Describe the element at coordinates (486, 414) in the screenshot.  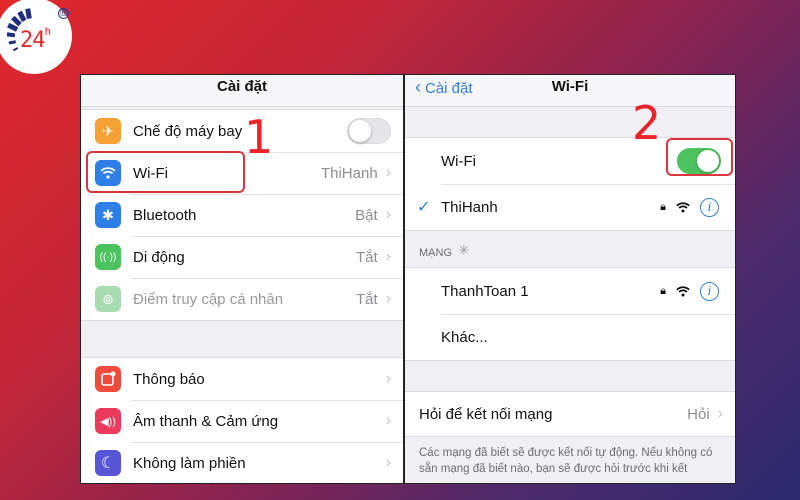
I see `ask-join-label: Hỏi để kết nối mạng` at that location.